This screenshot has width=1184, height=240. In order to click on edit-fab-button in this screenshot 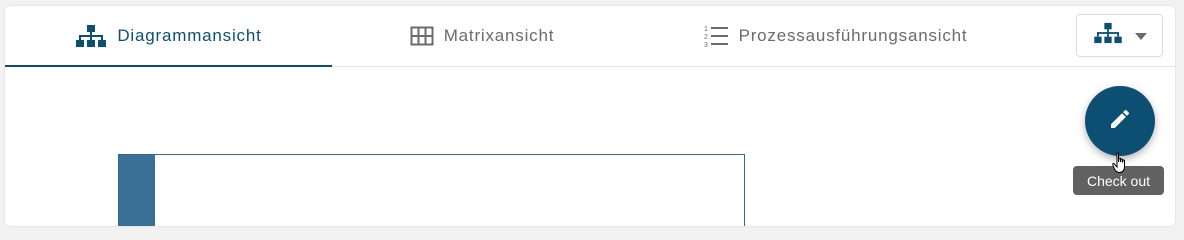, I will do `click(1120, 121)`.